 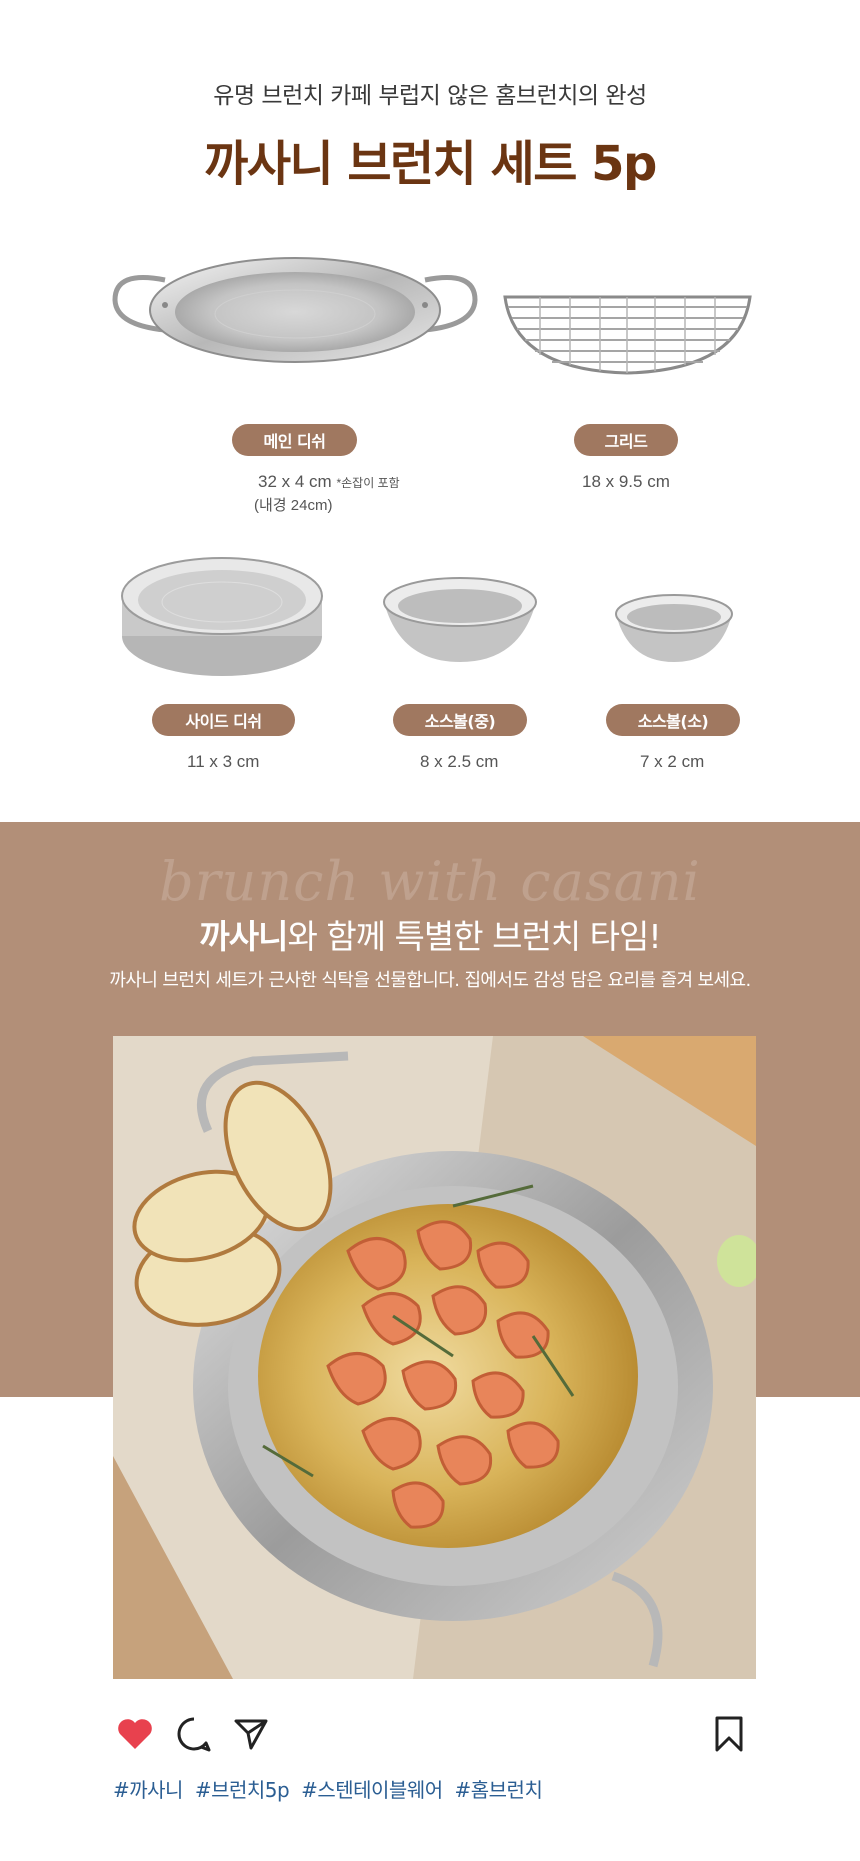 What do you see at coordinates (294, 440) in the screenshot?
I see `item-label-main-dish: 메인 디쉬` at bounding box center [294, 440].